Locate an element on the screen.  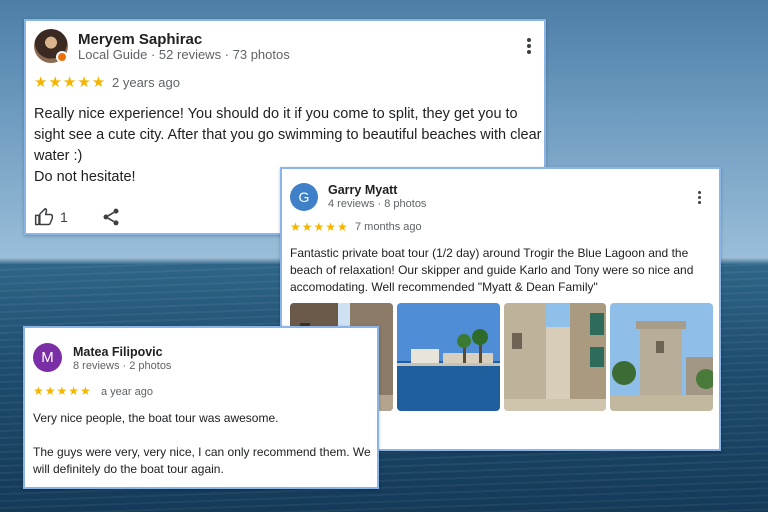
reviewer-meta: Local Guide · 52 reviews · 73 photos is located at coordinates (184, 54).